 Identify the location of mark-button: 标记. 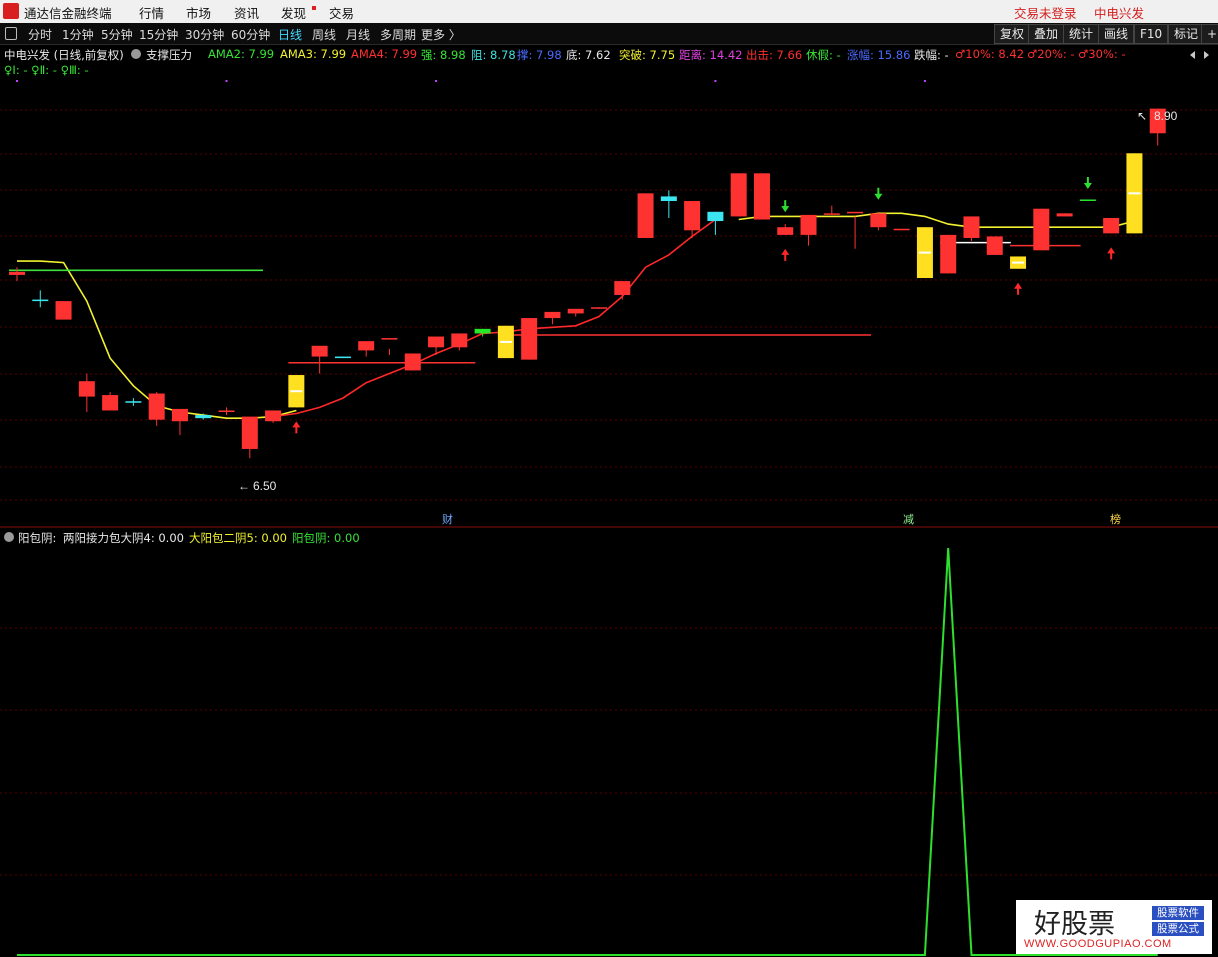
(1186, 34).